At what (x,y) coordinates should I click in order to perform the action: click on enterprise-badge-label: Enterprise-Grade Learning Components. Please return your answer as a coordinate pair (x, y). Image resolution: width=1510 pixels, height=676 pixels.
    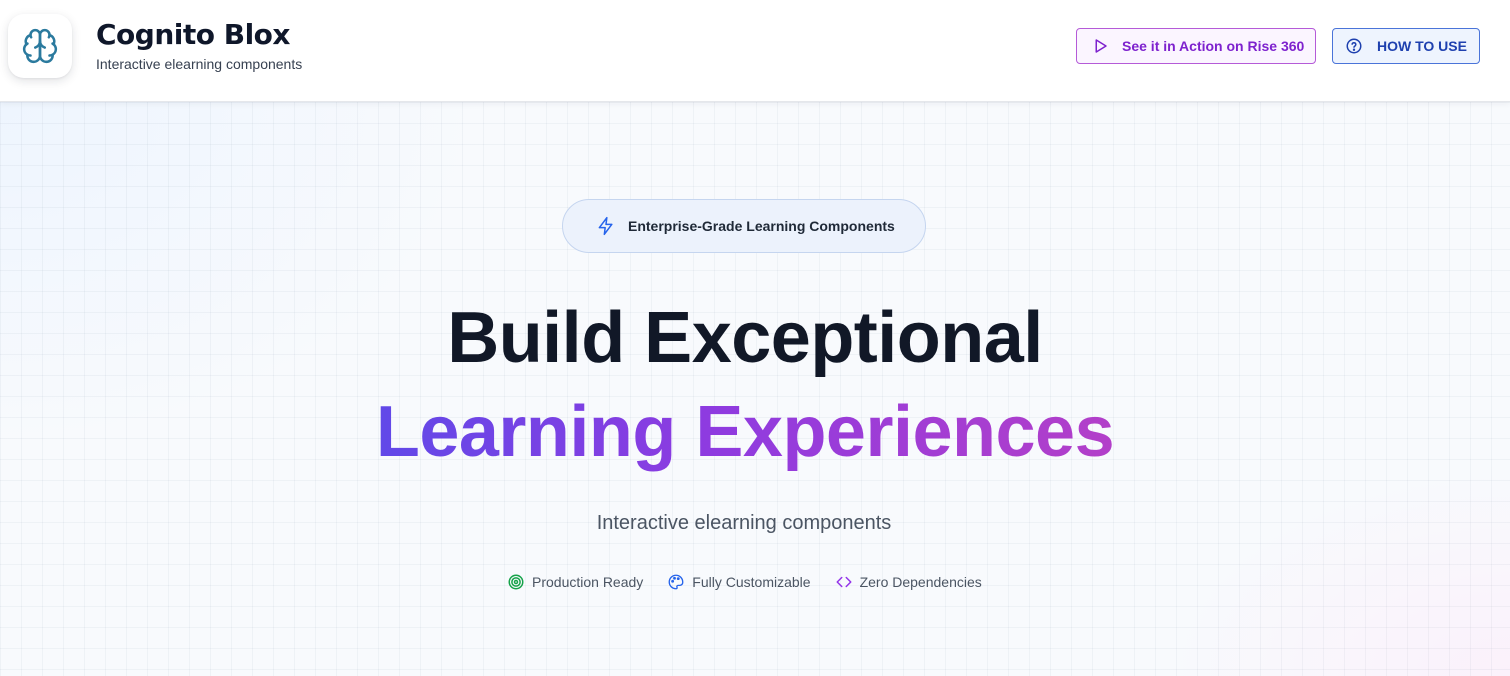
    Looking at the image, I should click on (761, 226).